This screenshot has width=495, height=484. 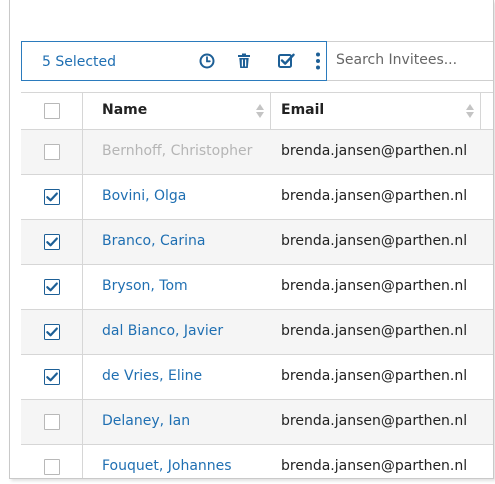 I want to click on trash-icon, so click(x=244, y=61).